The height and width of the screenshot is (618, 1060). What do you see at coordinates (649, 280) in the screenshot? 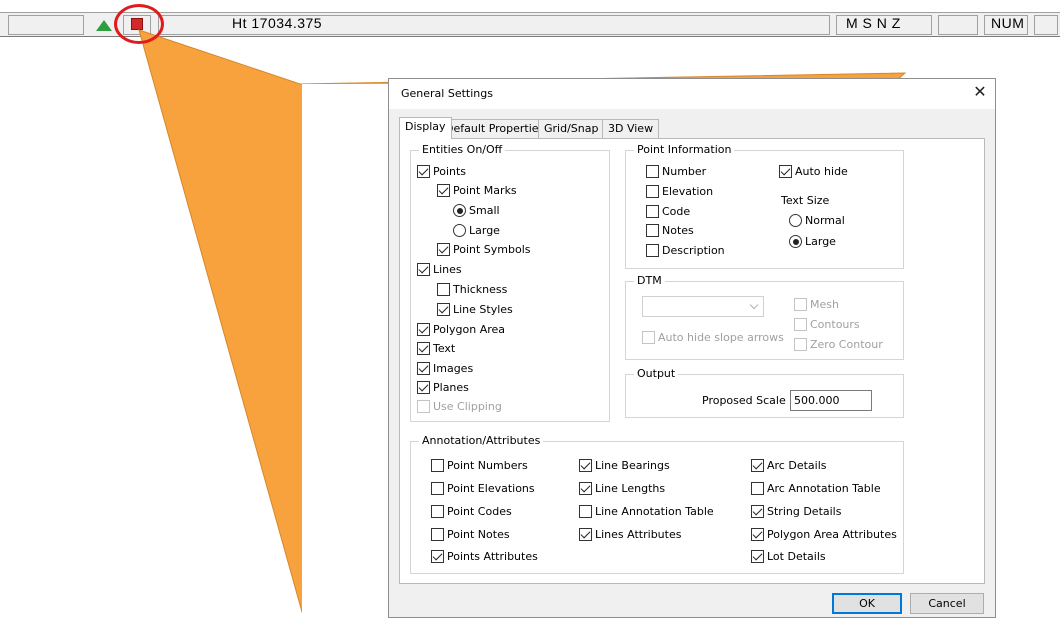
I see `dtm-label: DTM` at bounding box center [649, 280].